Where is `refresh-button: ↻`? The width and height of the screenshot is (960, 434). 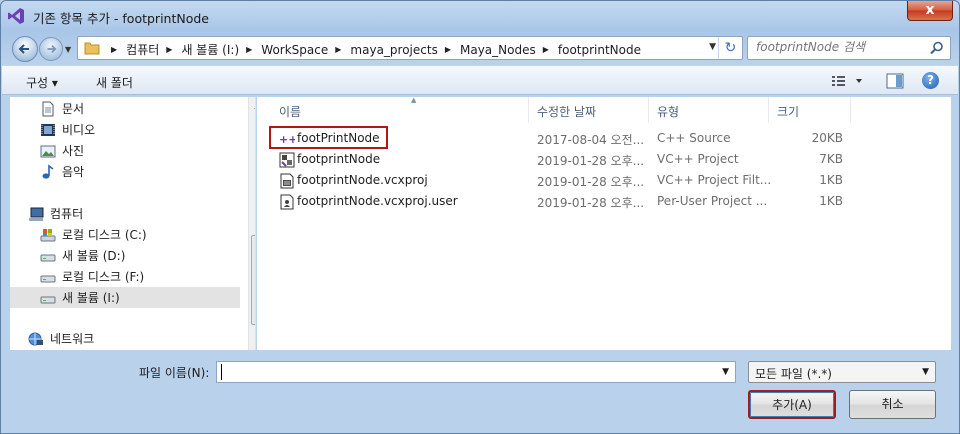 refresh-button: ↻ is located at coordinates (730, 48).